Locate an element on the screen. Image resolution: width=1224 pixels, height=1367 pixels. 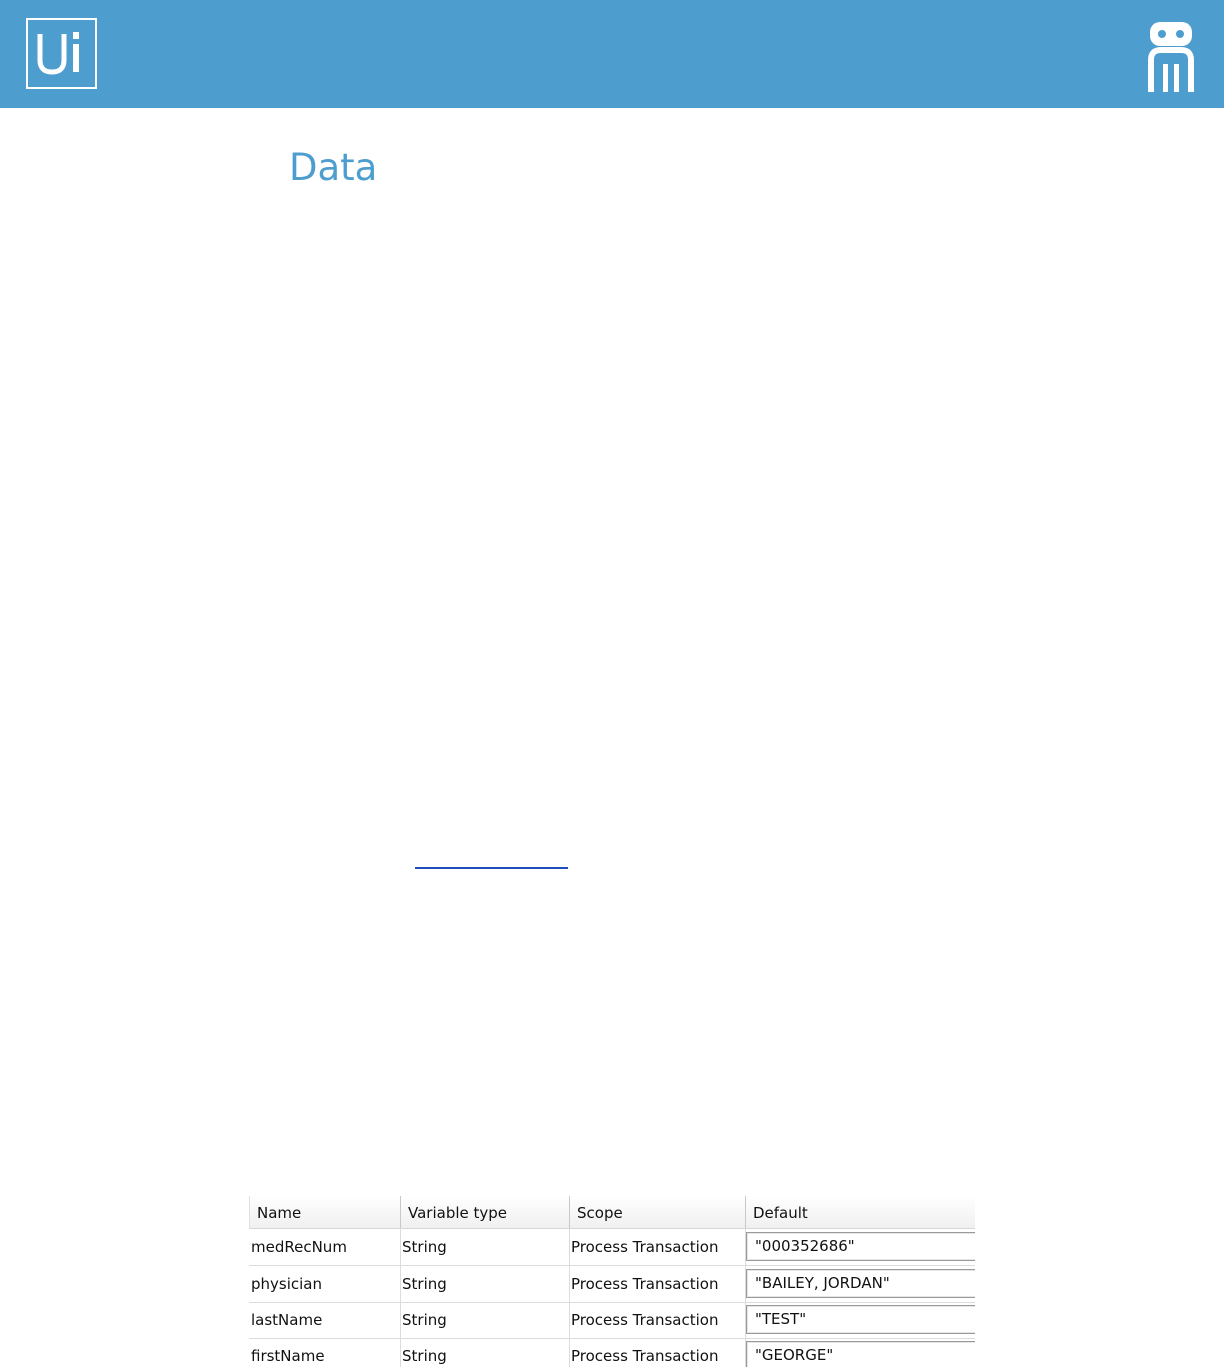
hyperlink-underline is located at coordinates (491, 868).